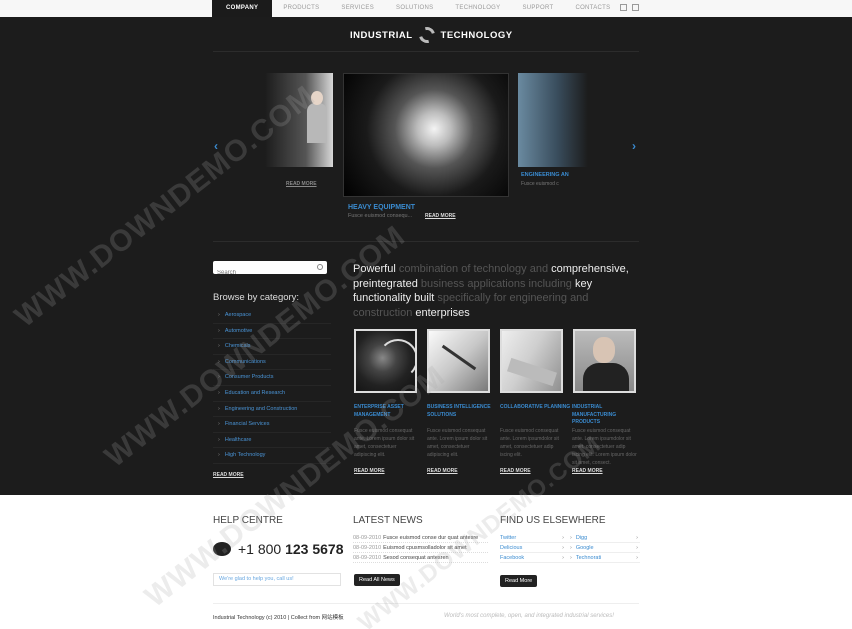 This screenshot has height=629, width=852. What do you see at coordinates (463, 411) in the screenshot?
I see `product-title: BUSINESS INTELLIGENCE SOLUTIONS` at bounding box center [463, 411].